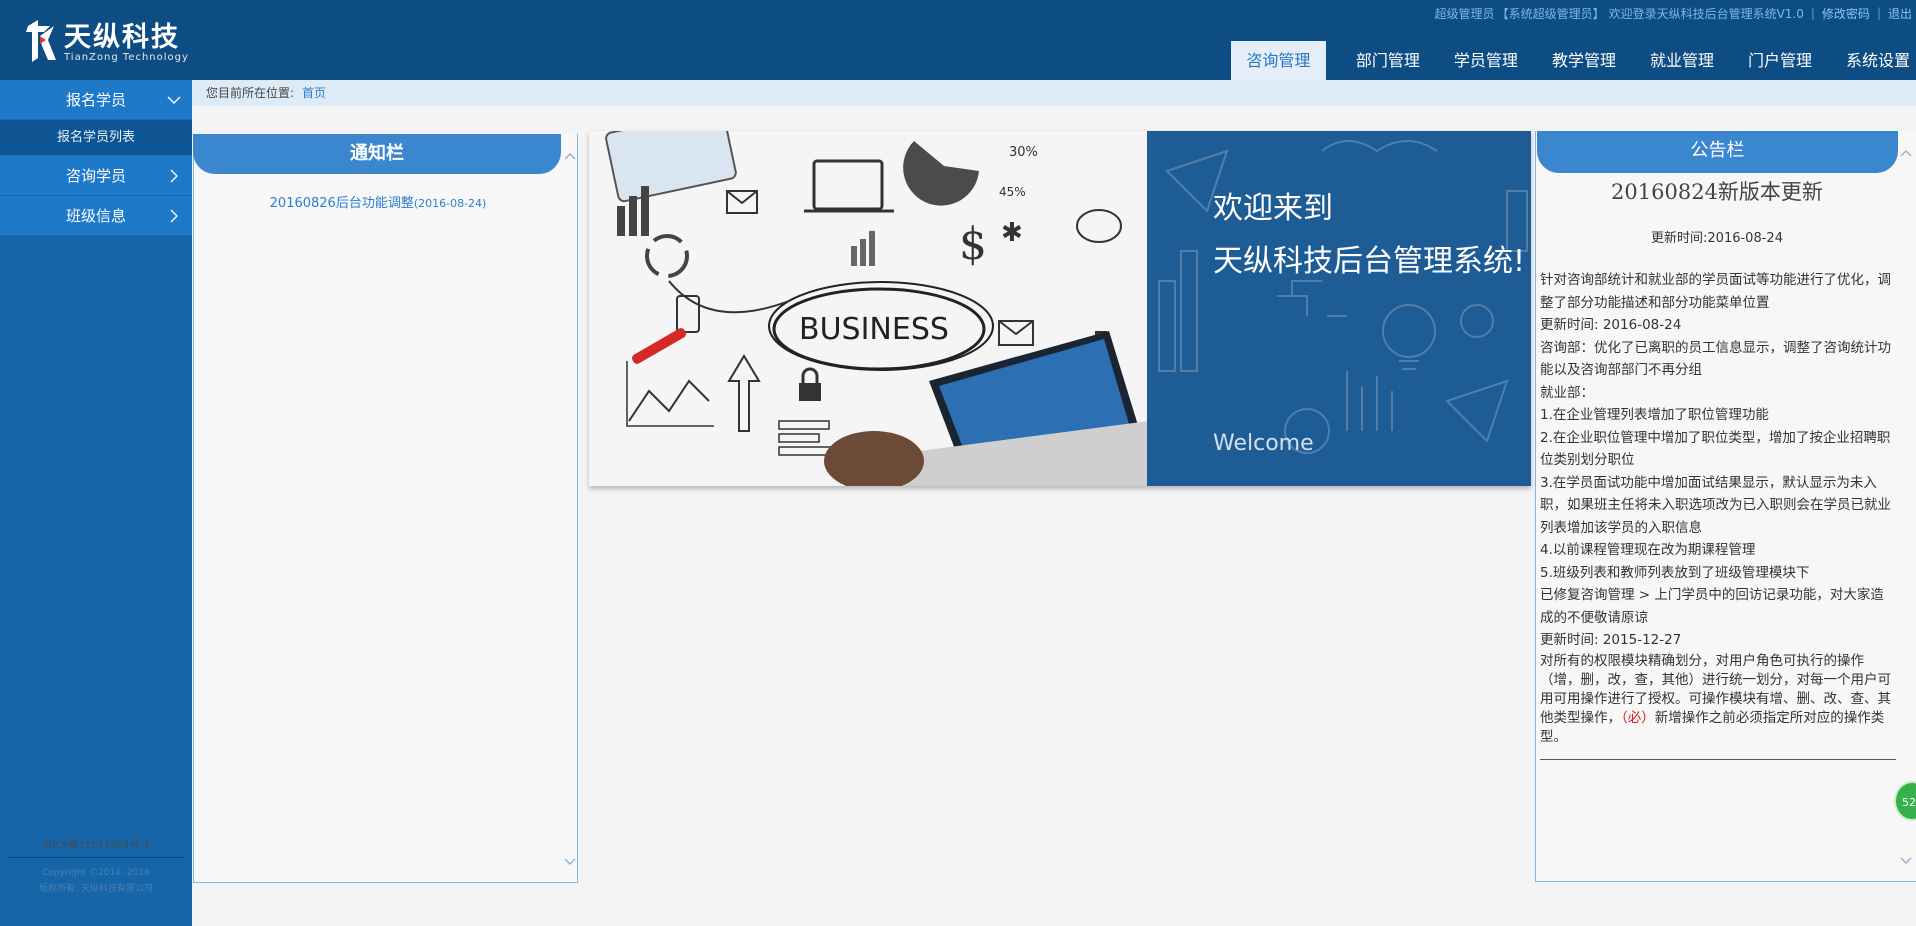 This screenshot has width=1916, height=926. Describe the element at coordinates (96, 873) in the screenshot. I see `copyright: Copyright ©2014 -2016` at that location.